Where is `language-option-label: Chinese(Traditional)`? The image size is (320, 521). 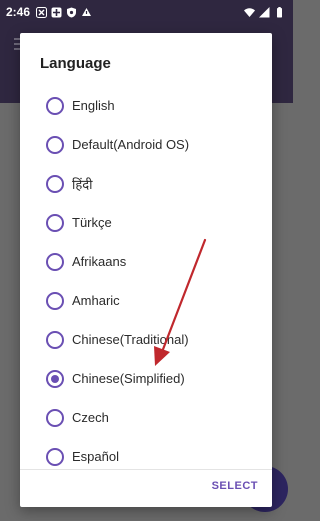 language-option-label: Chinese(Traditional) is located at coordinates (130, 339).